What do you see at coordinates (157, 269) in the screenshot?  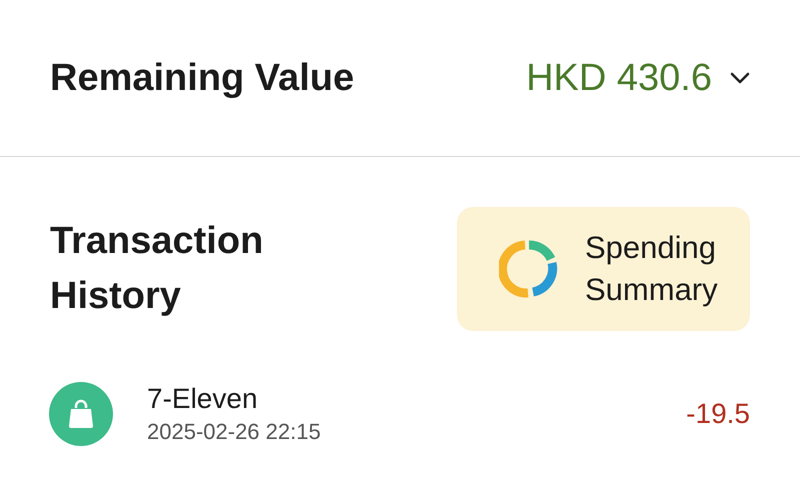 I see `section-title: Transaction History` at bounding box center [157, 269].